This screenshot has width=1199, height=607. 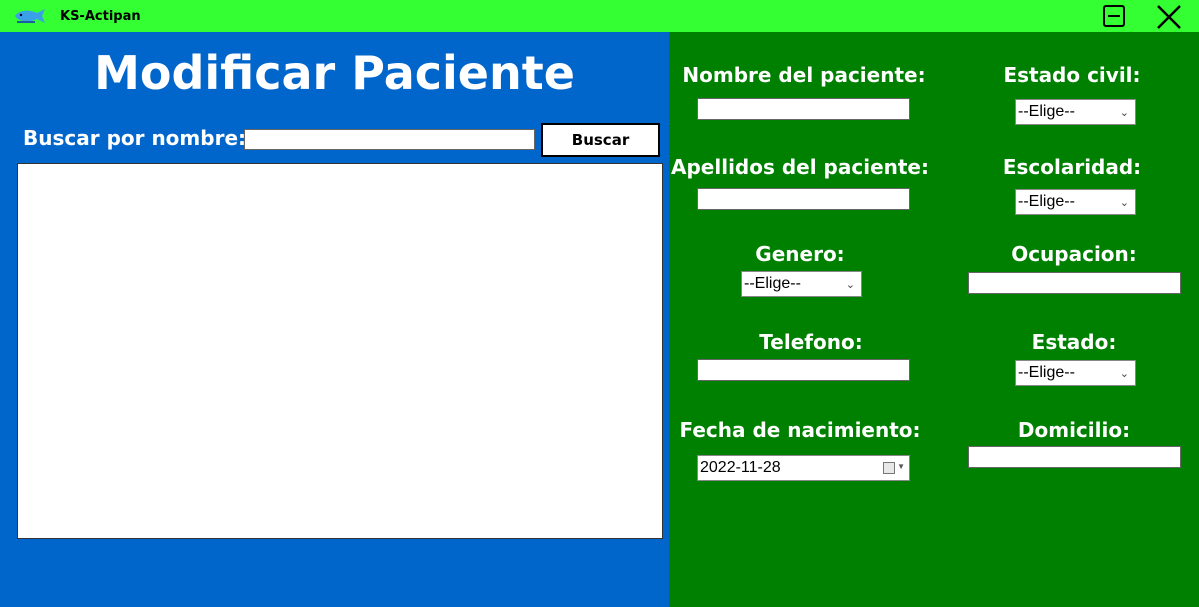 I want to click on ocupacion-label: Ocupacion:, so click(x=1074, y=254).